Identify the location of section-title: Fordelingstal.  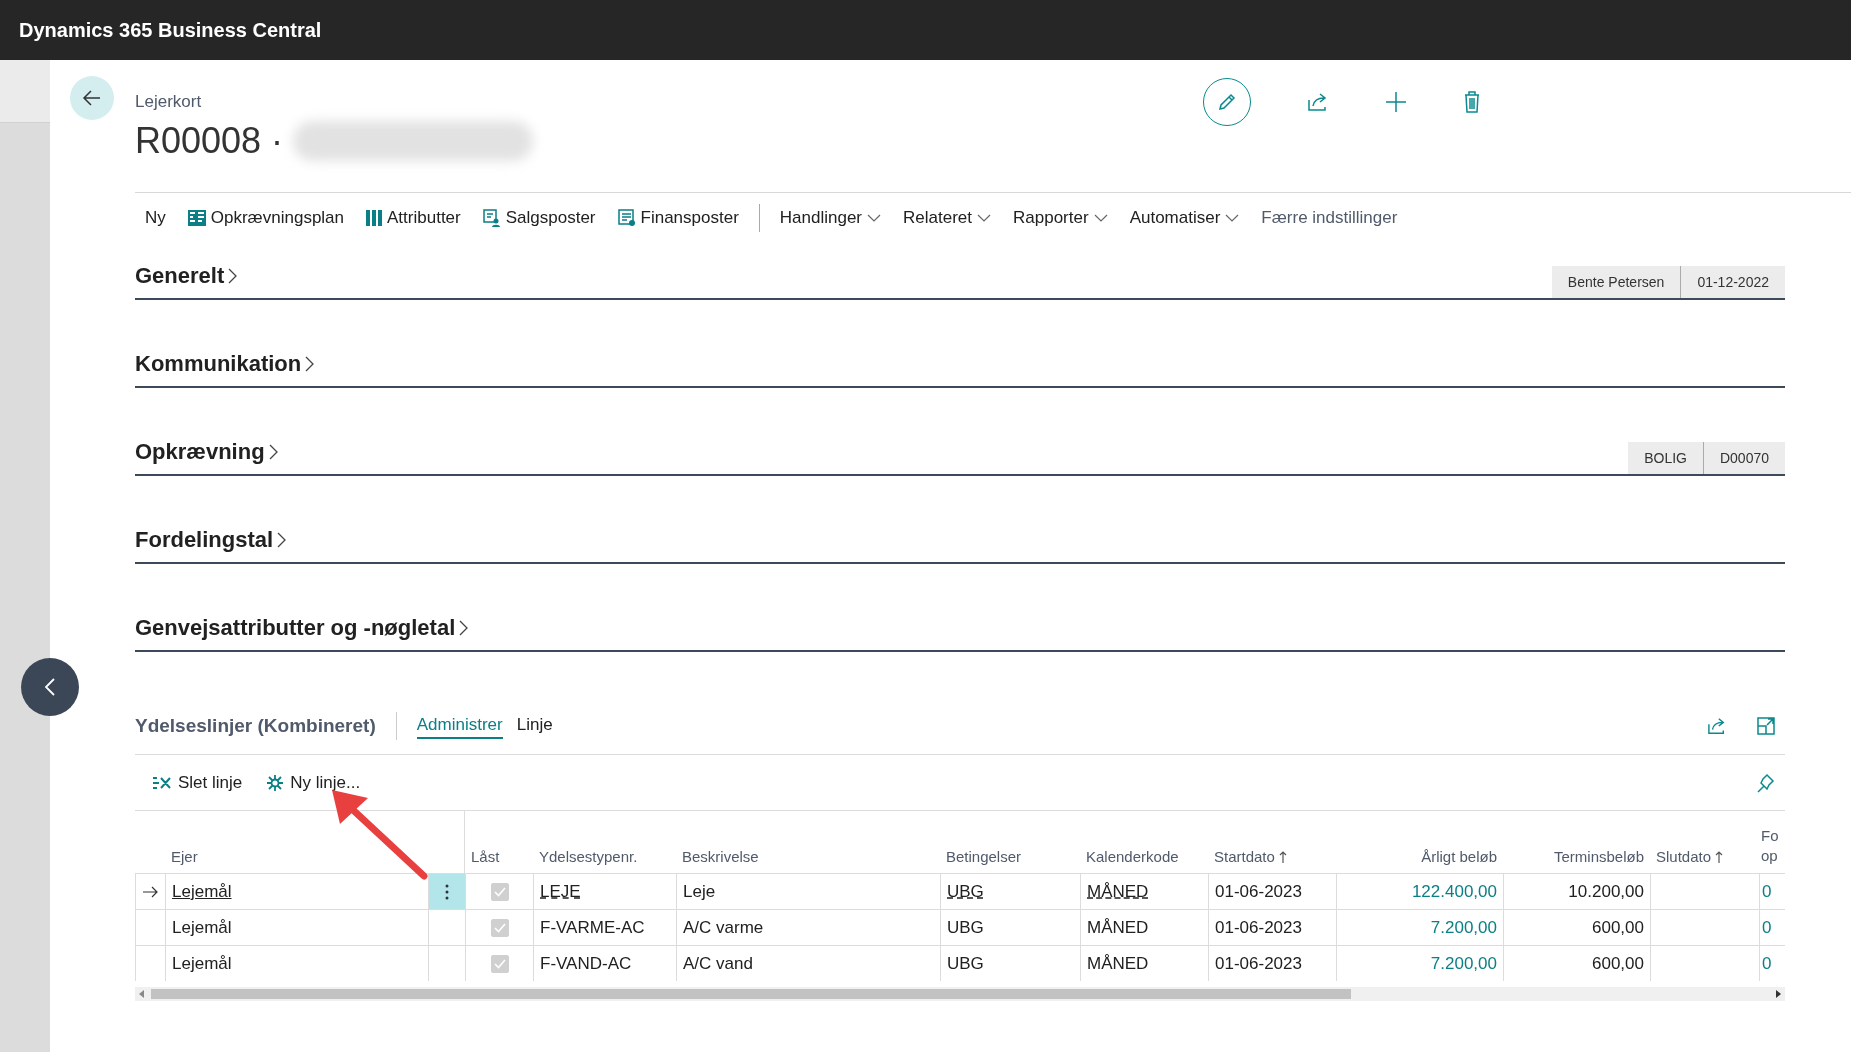
(204, 540).